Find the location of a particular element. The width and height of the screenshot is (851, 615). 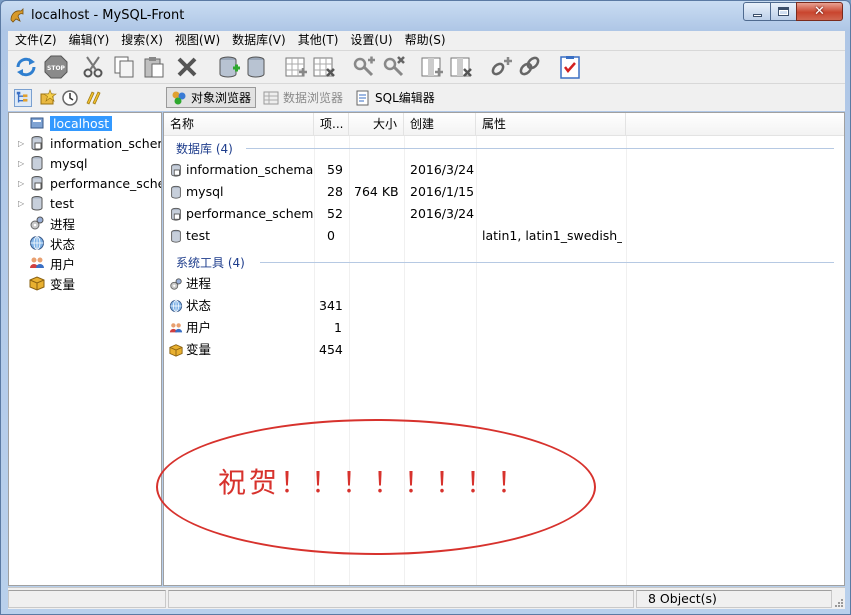

tree-item-information-schema: ▷ information_schem is located at coordinates (85, 143).